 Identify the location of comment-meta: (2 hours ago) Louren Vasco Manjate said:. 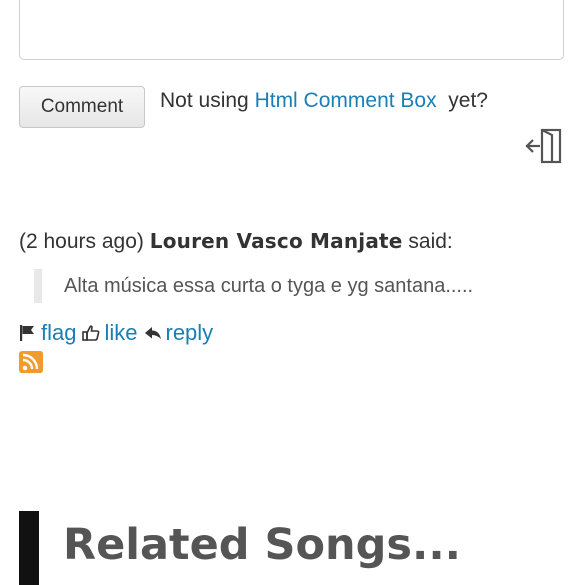
(236, 241).